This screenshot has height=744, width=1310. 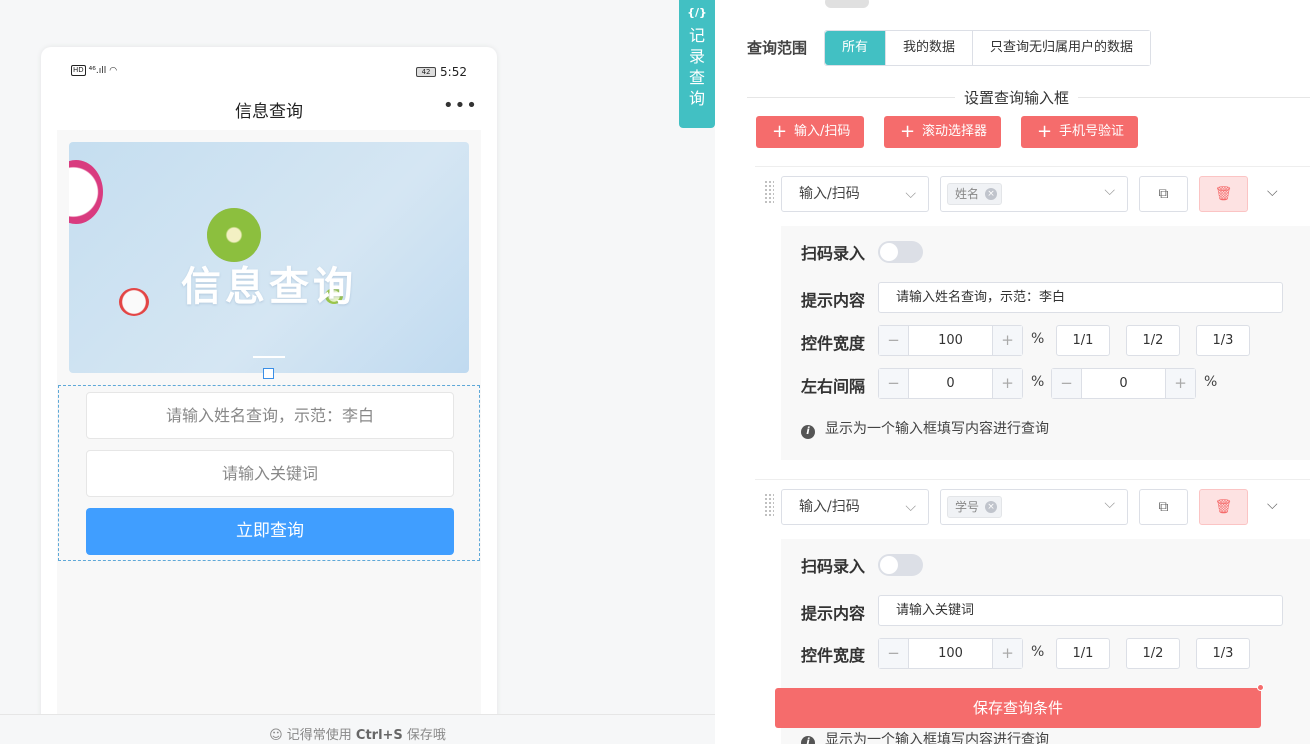 I want to click on scope-option-unowned: 只查询无归属用户的数据, so click(x=1061, y=48).